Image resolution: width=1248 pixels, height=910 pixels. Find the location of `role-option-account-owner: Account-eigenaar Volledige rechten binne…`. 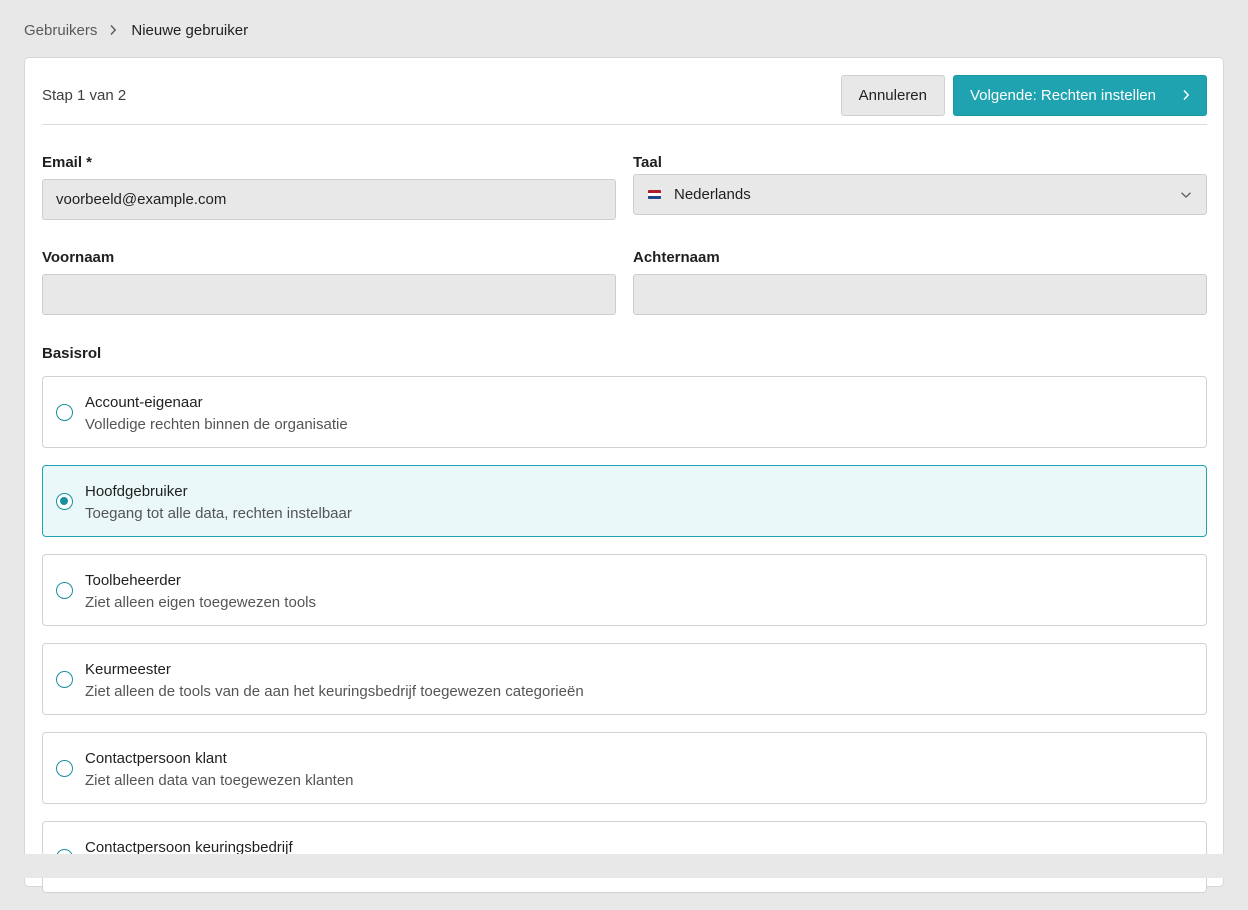

role-option-account-owner: Account-eigenaar Volledige rechten binne… is located at coordinates (624, 412).